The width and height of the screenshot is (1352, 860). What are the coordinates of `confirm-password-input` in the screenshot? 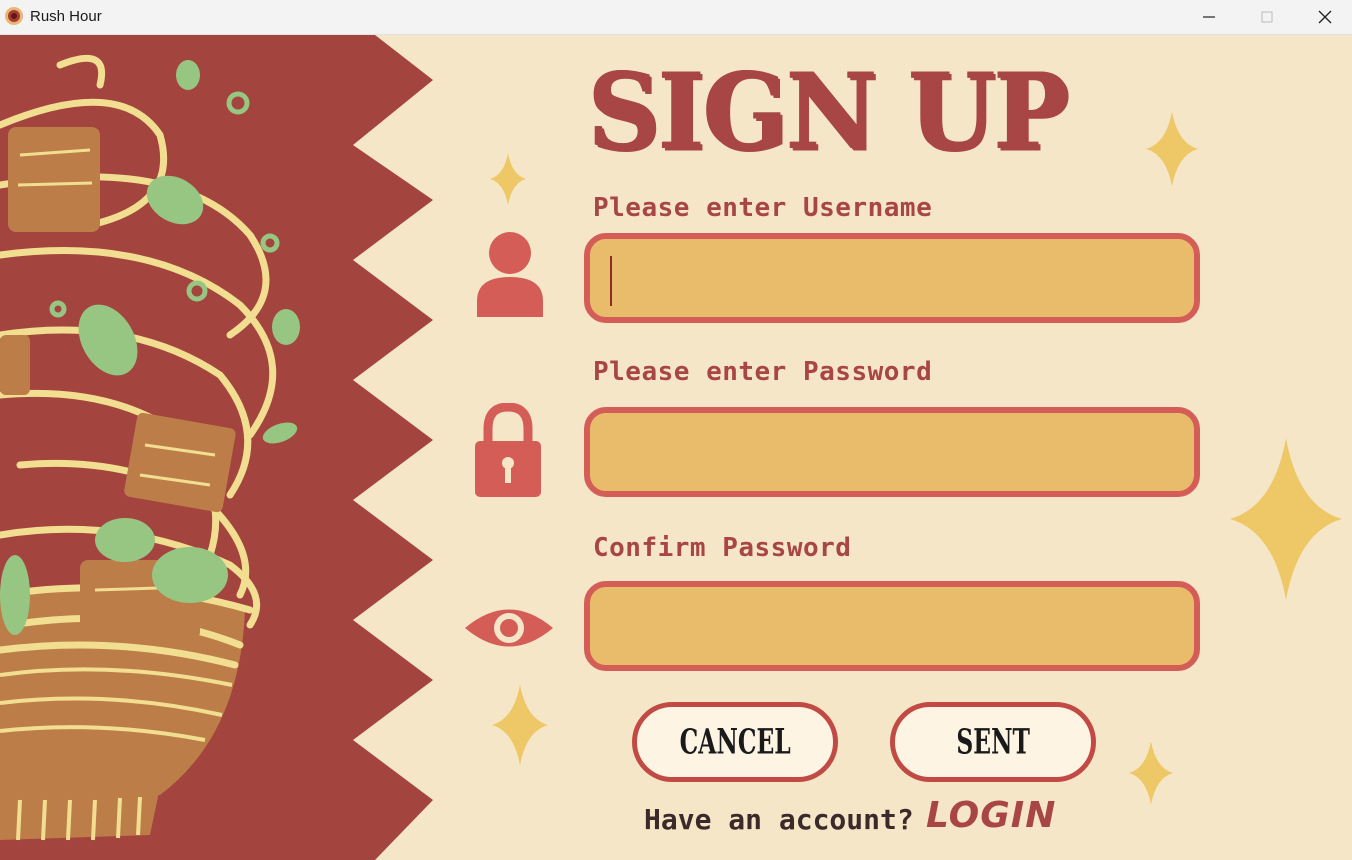 It's located at (892, 626).